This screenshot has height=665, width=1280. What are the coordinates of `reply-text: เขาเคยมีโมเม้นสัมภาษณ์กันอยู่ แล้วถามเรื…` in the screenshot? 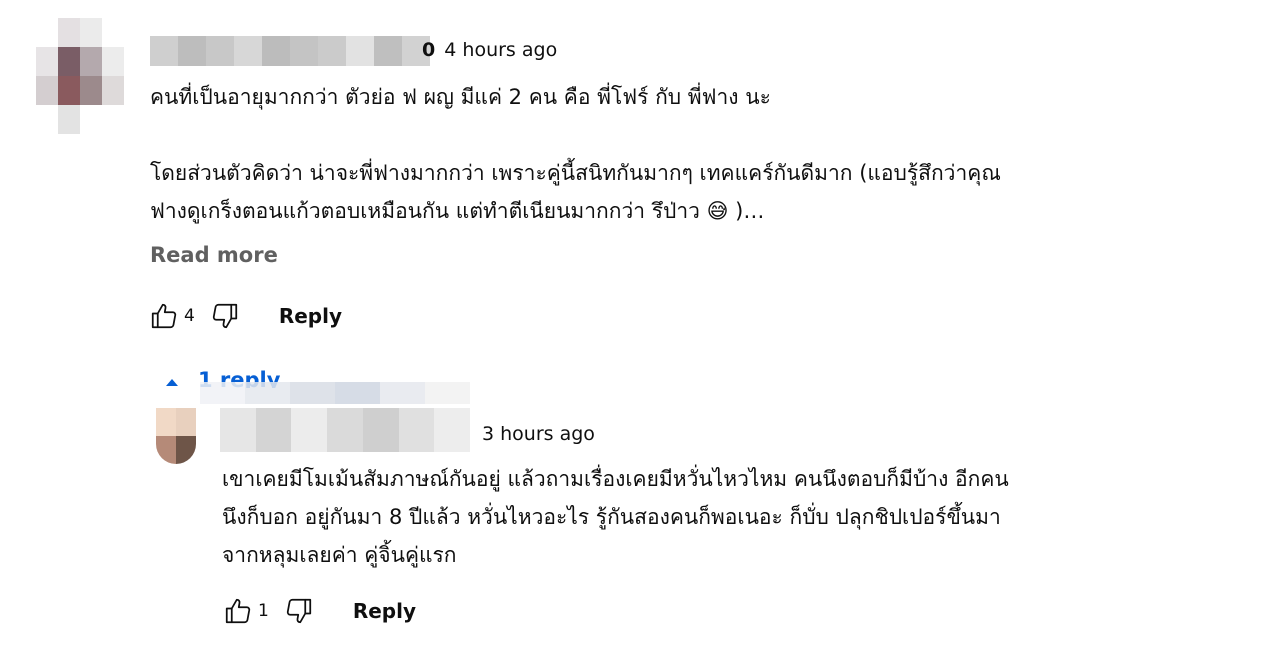 It's located at (615, 517).